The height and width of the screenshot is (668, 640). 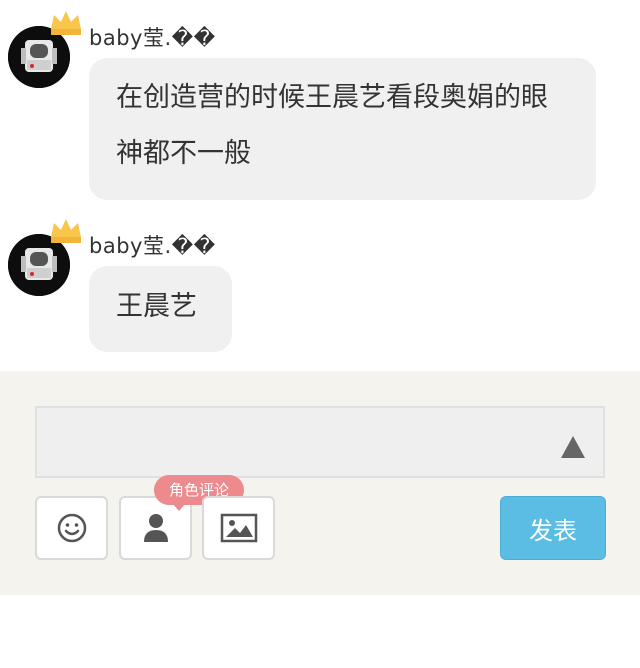 I want to click on image-button, so click(x=238, y=528).